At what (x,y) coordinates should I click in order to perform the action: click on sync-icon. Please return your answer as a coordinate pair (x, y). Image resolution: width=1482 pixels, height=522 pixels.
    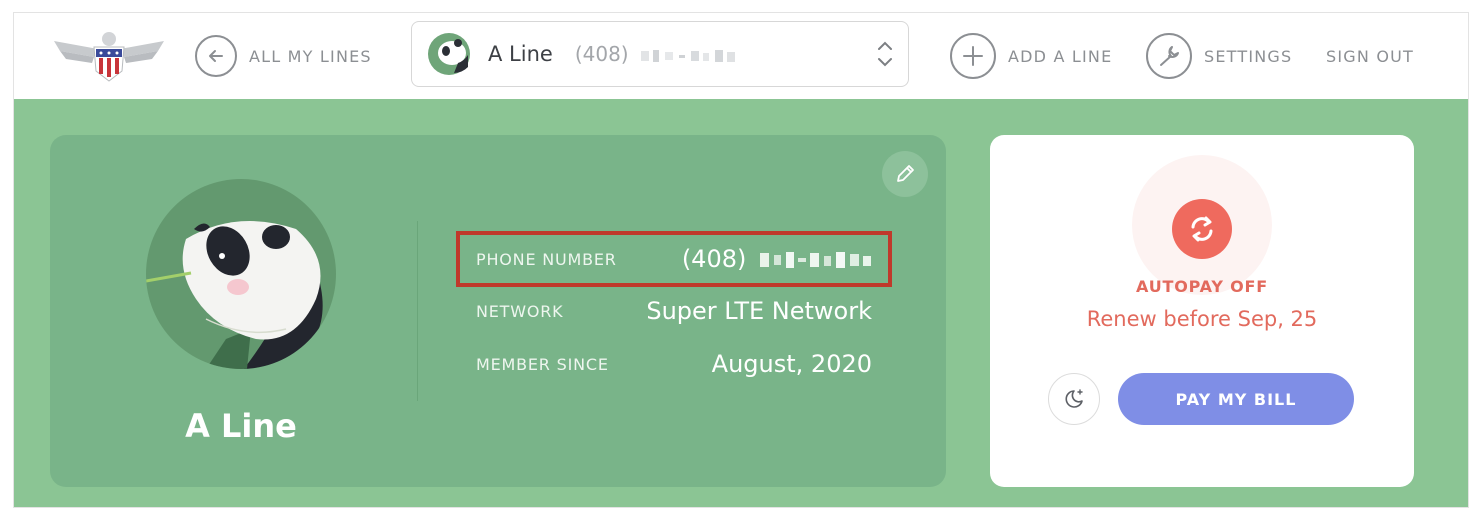
    Looking at the image, I should click on (1202, 229).